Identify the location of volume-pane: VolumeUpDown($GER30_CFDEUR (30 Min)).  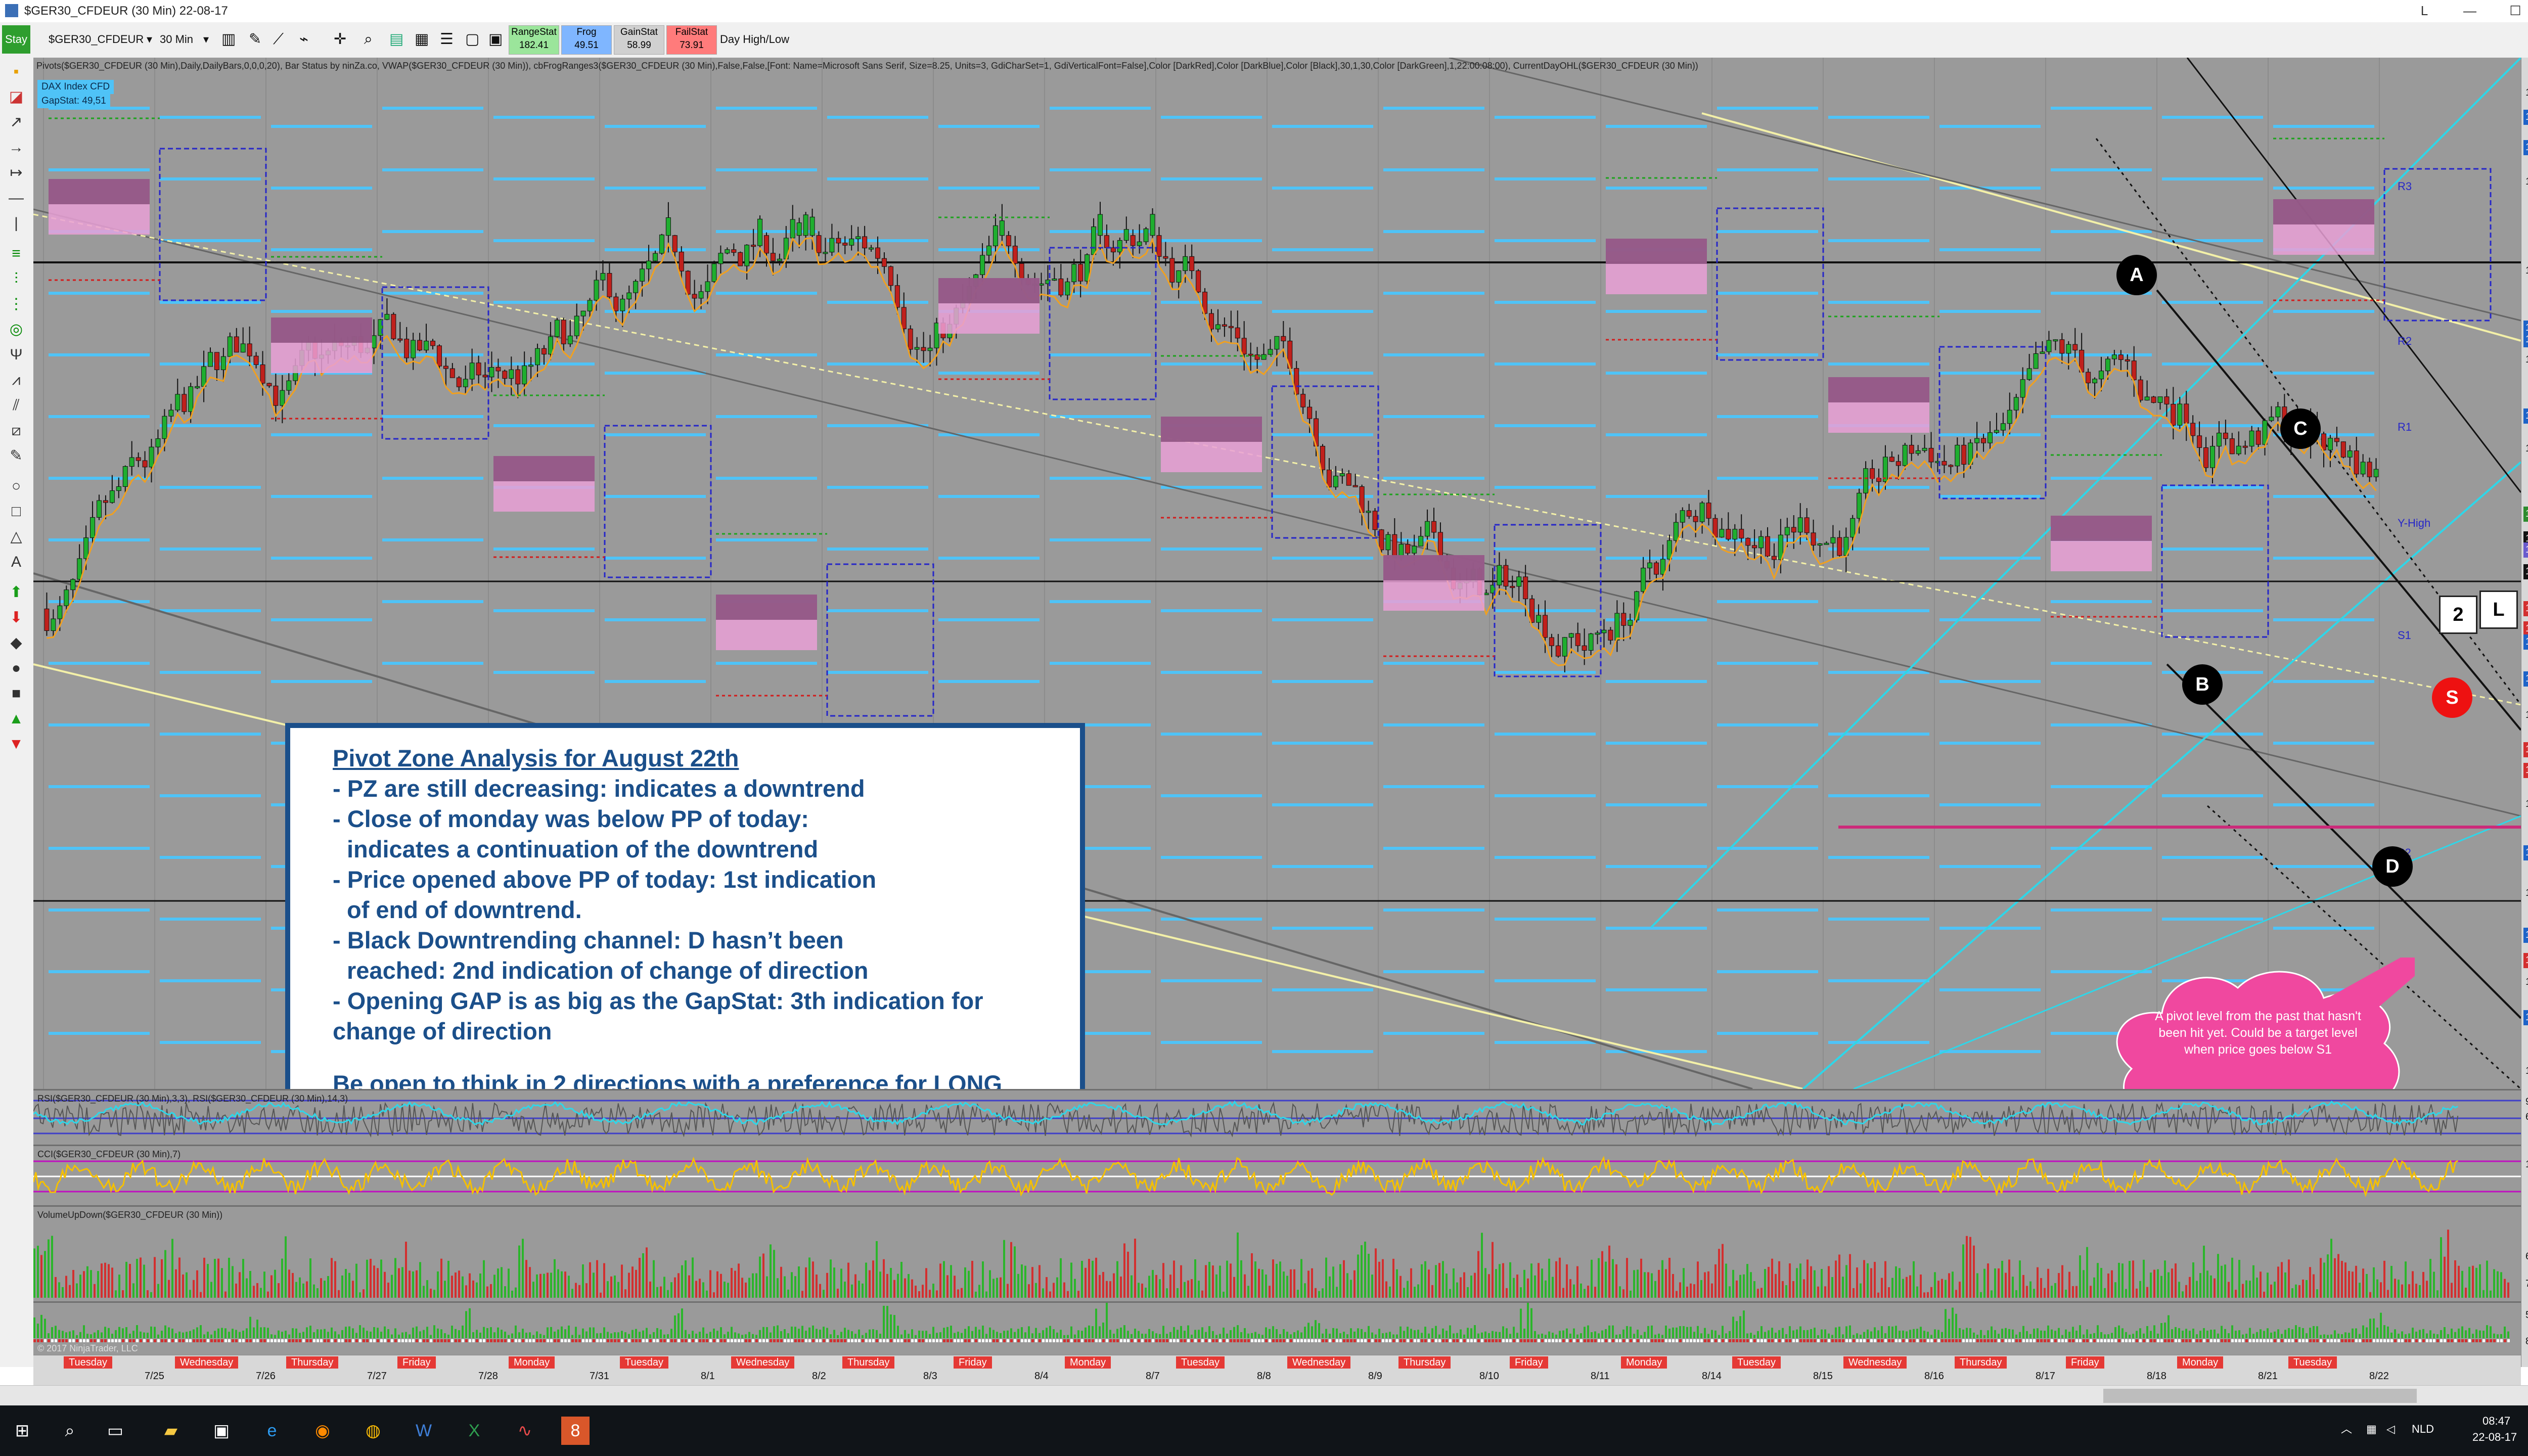
(1277, 1254).